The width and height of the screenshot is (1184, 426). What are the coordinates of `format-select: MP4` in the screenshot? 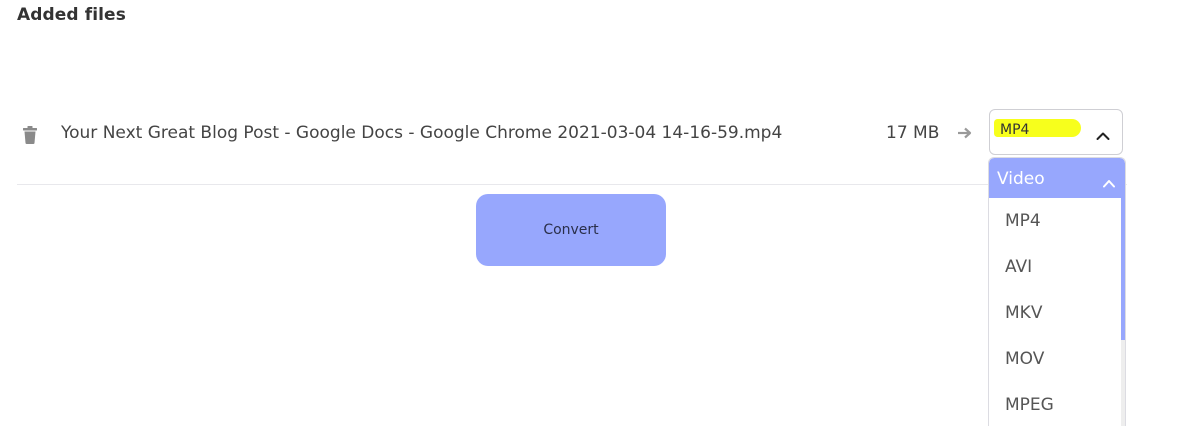 It's located at (1056, 132).